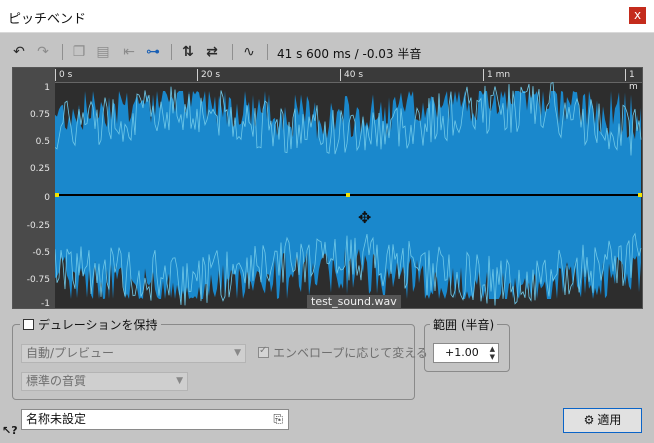  What do you see at coordinates (98, 325) in the screenshot?
I see `preserve-duration-label: デュレーションを保持` at bounding box center [98, 325].